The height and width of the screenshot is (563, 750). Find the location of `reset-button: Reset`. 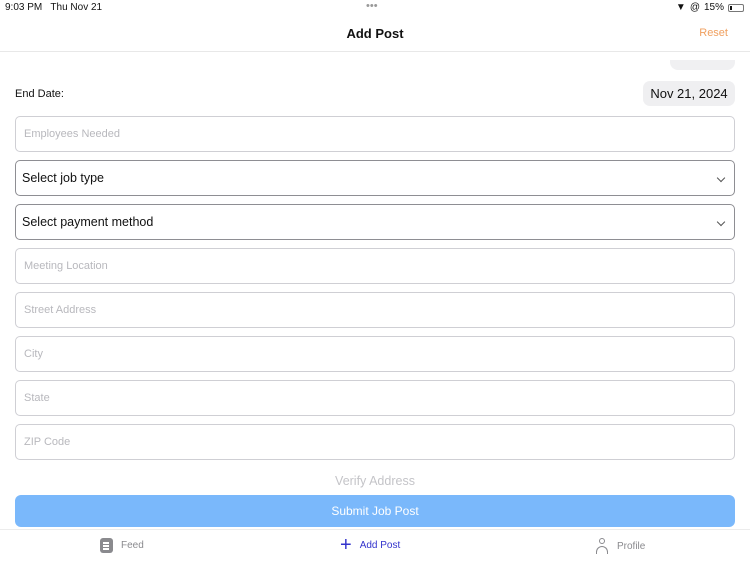

reset-button: Reset is located at coordinates (713, 33).